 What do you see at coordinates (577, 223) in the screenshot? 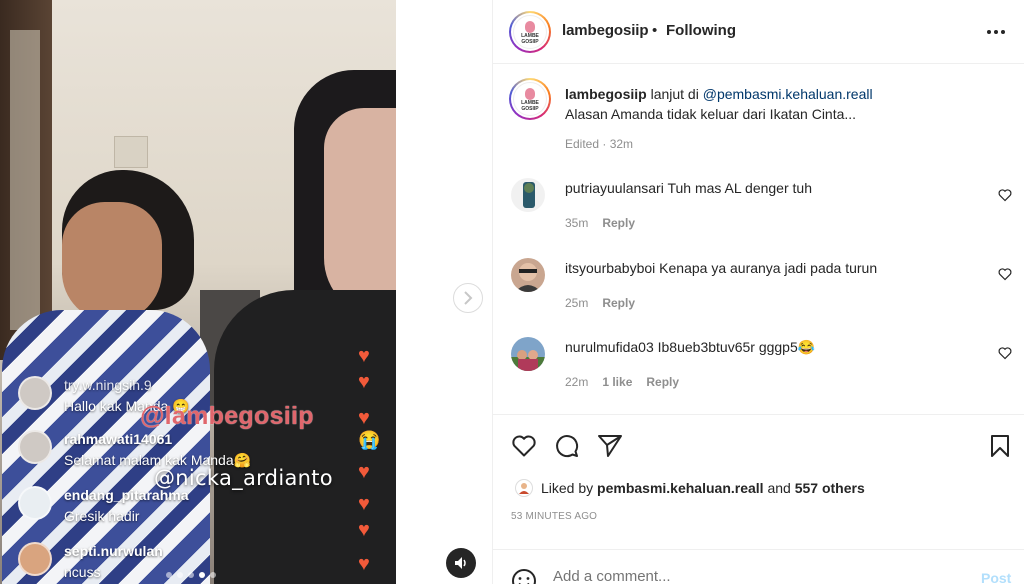
I see `comment-time: 35m` at bounding box center [577, 223].